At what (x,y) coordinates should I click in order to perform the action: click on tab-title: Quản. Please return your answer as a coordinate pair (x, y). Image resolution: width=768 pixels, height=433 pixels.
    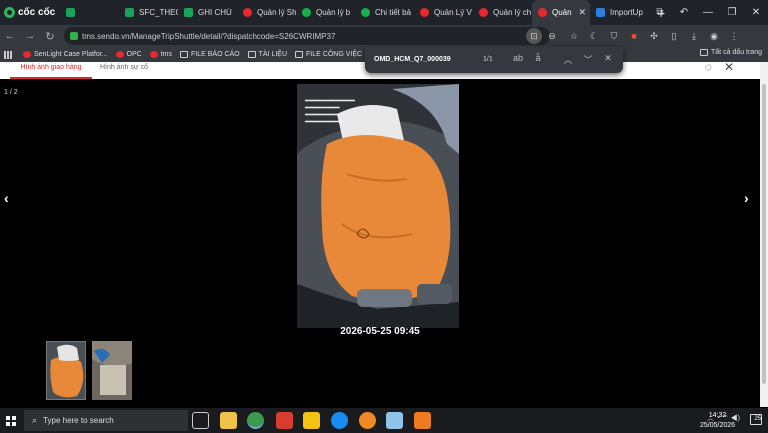
    Looking at the image, I should click on (562, 12).